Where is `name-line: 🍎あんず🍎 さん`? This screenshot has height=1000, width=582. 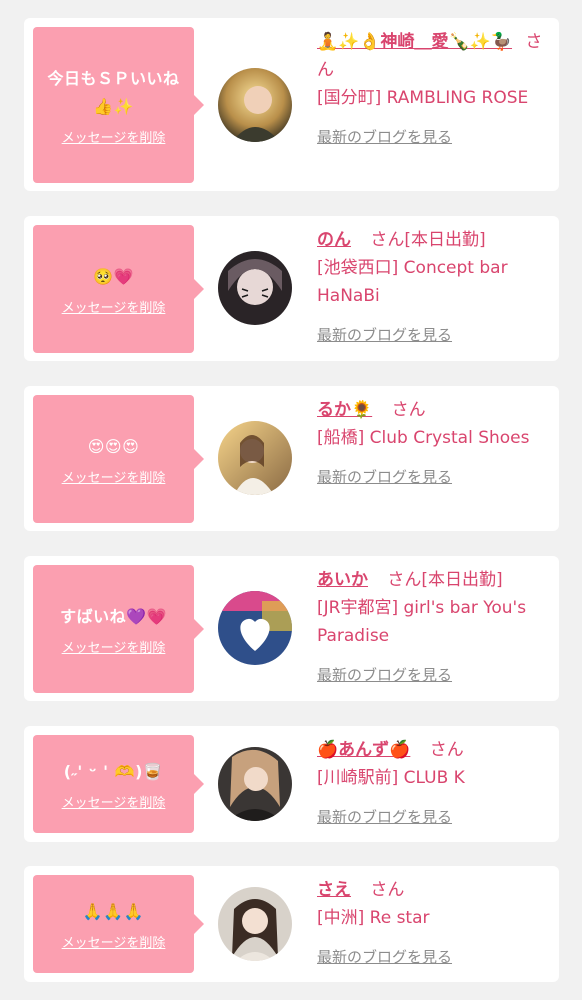
name-line: 🍎あんず🍎 さん is located at coordinates (435, 750).